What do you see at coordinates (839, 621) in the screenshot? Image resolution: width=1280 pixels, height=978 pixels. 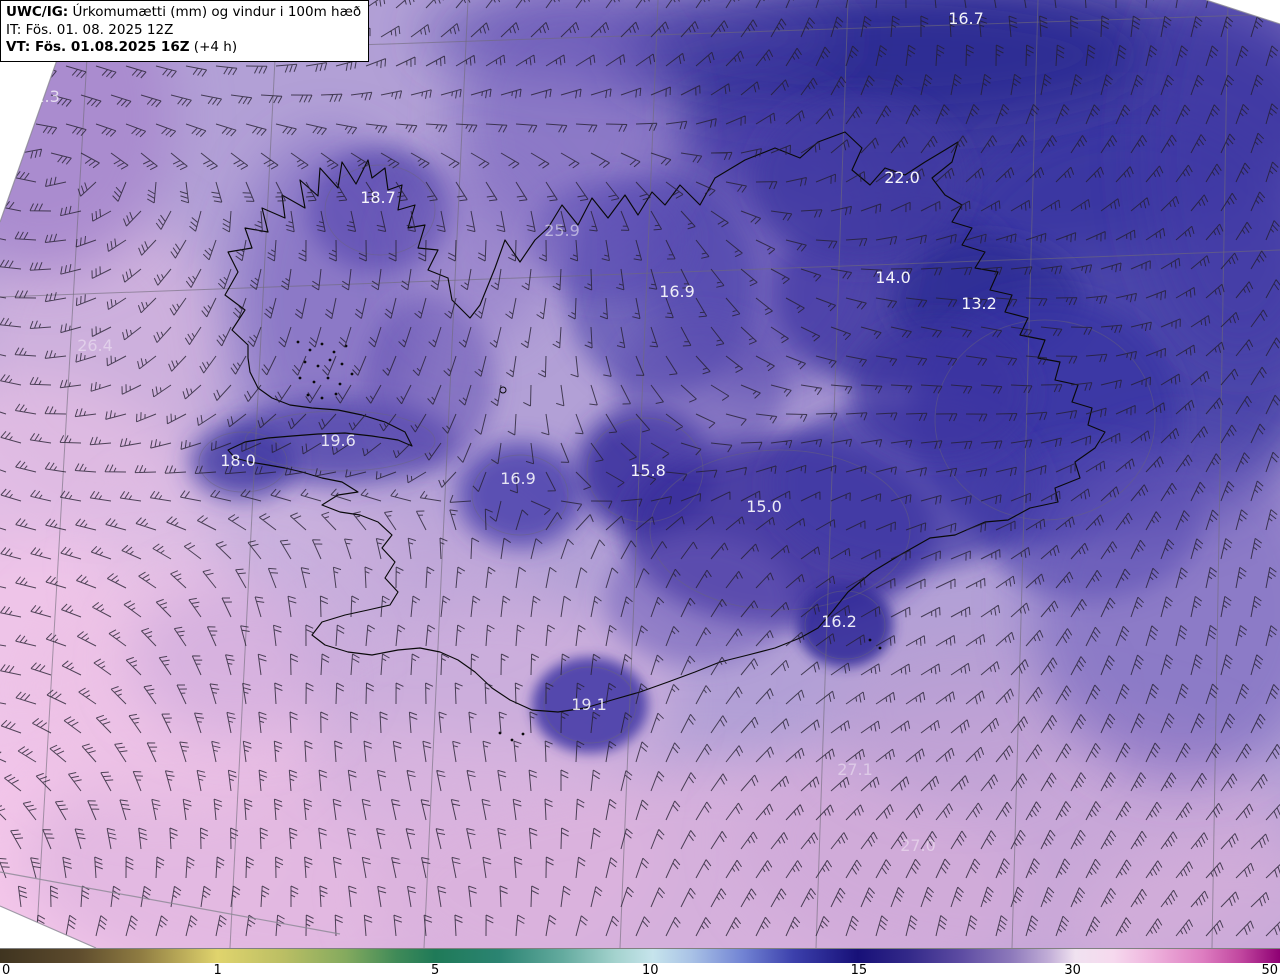 I see `map-value-label: 16.2` at bounding box center [839, 621].